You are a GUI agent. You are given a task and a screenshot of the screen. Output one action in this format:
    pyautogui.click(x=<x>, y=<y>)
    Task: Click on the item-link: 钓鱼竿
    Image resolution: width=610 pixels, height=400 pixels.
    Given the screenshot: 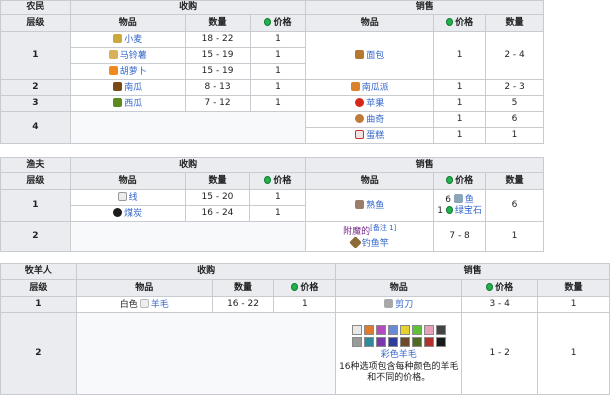 What is the action you would take?
    pyautogui.click(x=375, y=244)
    